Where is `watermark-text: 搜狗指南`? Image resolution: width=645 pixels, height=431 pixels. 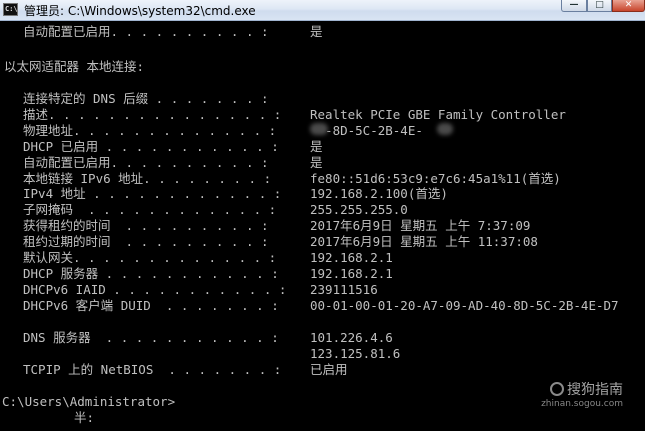 watermark-text: 搜狗指南 is located at coordinates (595, 390).